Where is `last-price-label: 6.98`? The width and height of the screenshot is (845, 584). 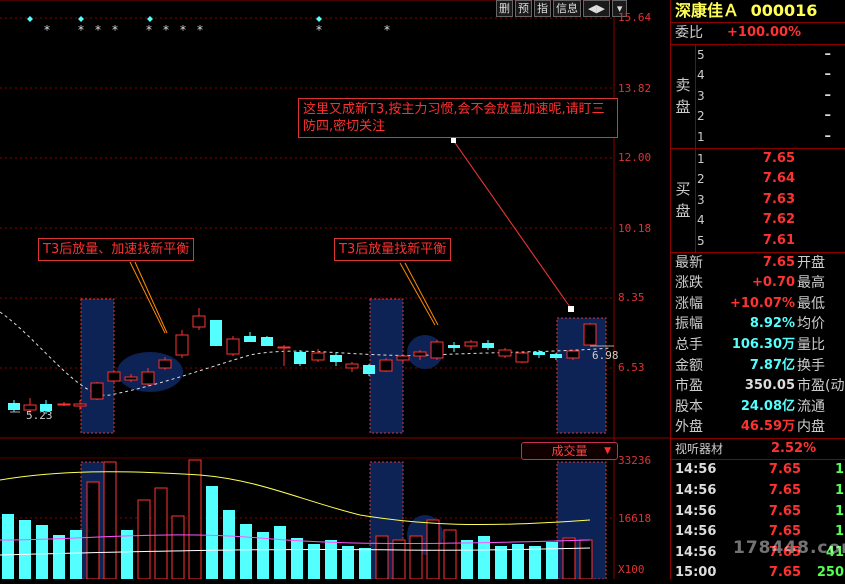 last-price-label: 6.98 is located at coordinates (605, 355).